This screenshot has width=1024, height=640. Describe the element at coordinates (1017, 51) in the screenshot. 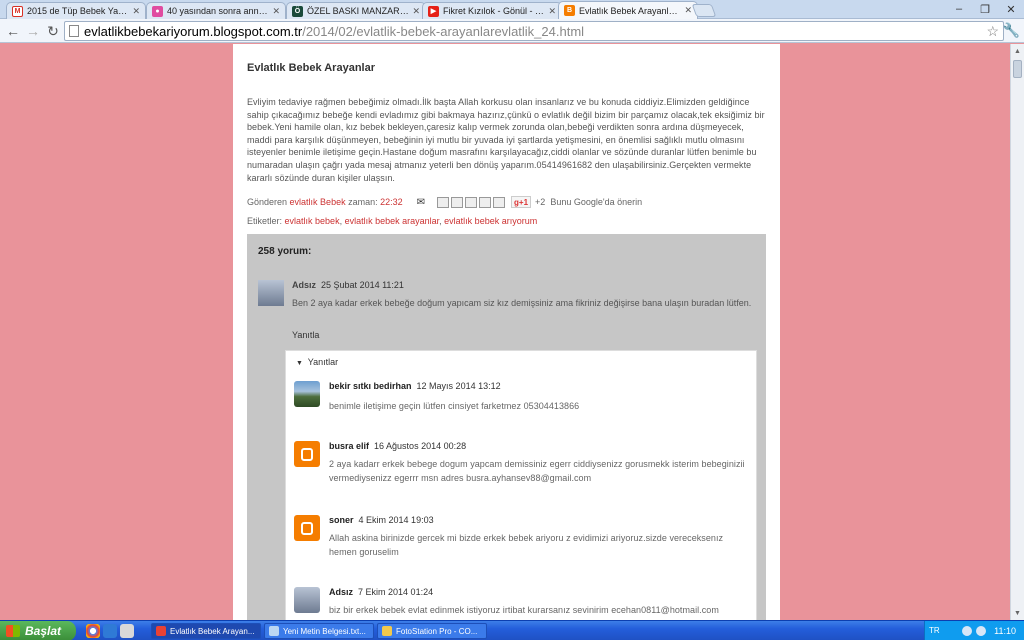

I see `scroll-up-icon: ▲` at that location.